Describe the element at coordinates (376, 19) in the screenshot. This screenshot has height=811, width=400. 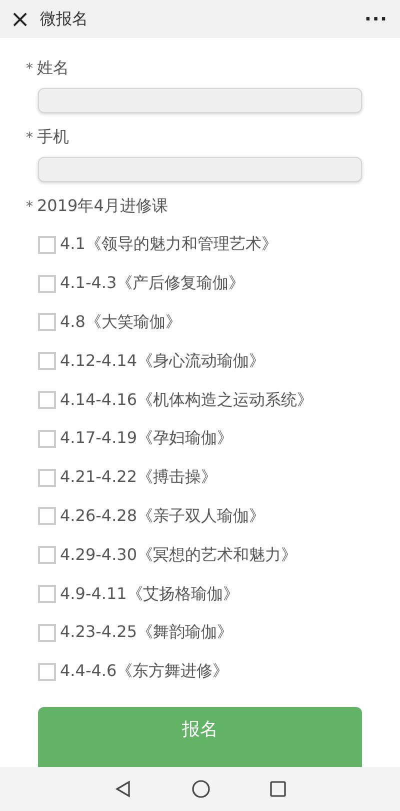
I see `more-button: ···` at that location.